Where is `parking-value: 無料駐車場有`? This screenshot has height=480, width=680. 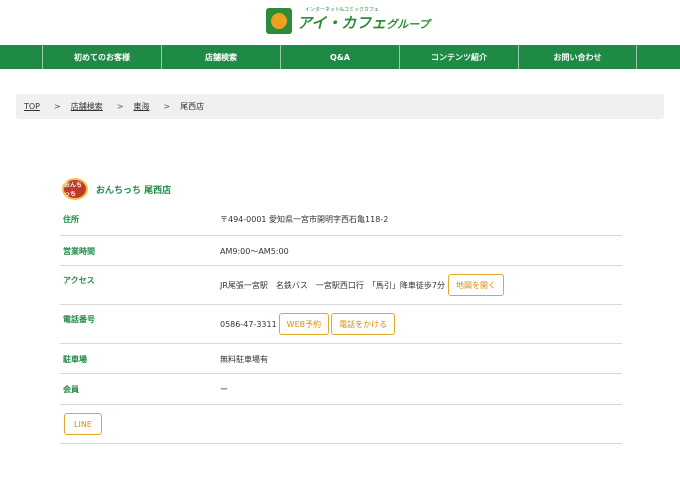
parking-value: 無料駐車場有 is located at coordinates (244, 359).